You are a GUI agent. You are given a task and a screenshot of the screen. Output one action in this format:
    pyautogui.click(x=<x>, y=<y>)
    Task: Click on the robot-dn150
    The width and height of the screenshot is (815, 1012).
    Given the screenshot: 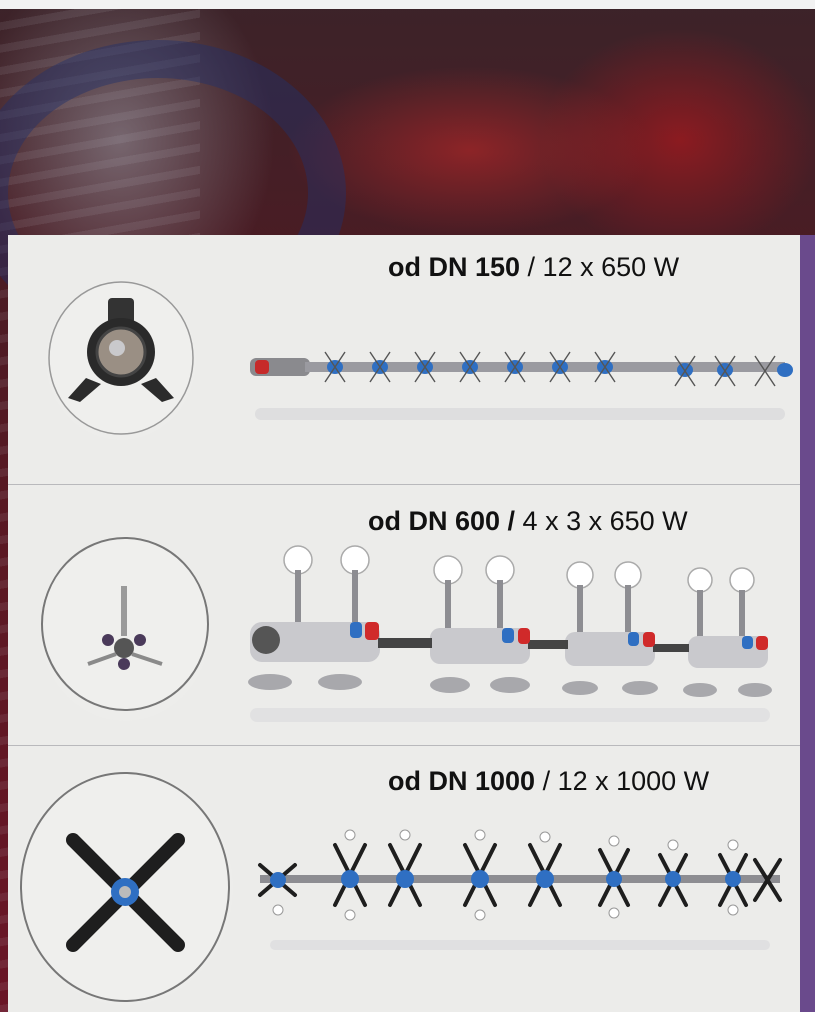 What is the action you would take?
    pyautogui.click(x=521, y=385)
    